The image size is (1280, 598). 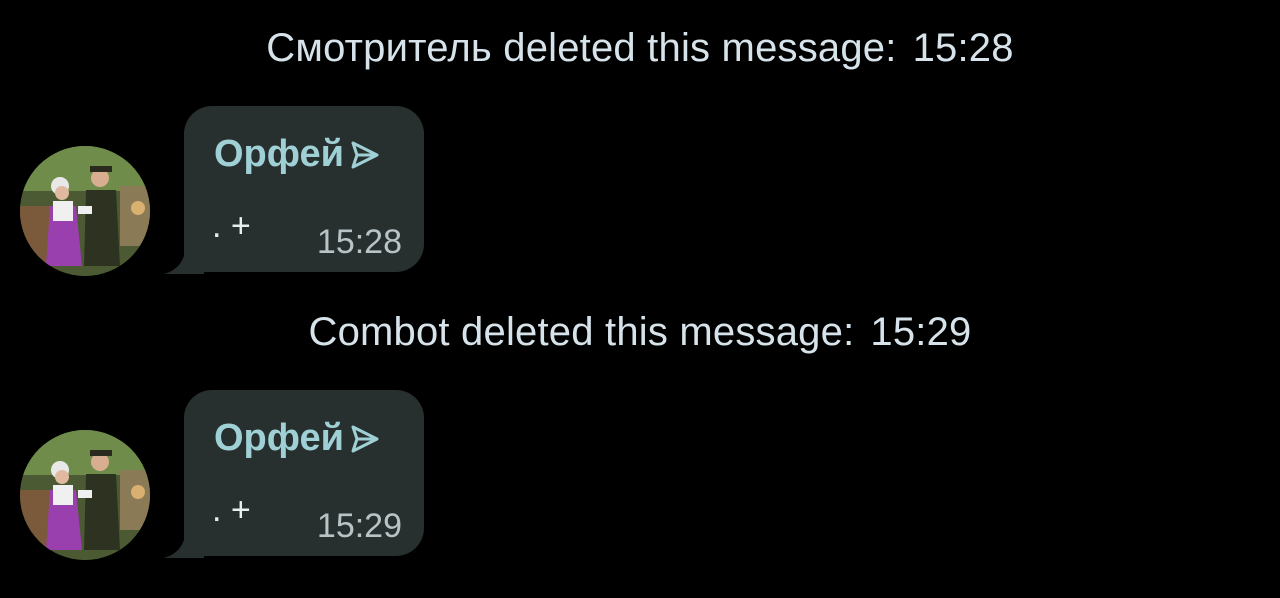 What do you see at coordinates (963, 48) in the screenshot?
I see `service-message-time: 15:28` at bounding box center [963, 48].